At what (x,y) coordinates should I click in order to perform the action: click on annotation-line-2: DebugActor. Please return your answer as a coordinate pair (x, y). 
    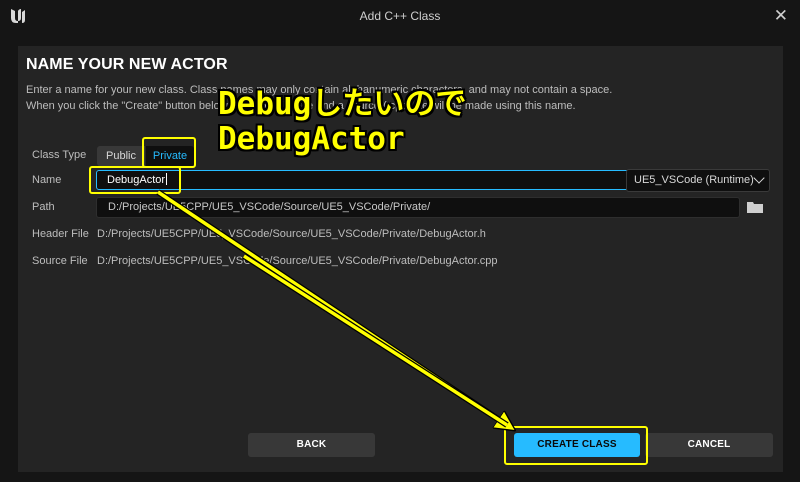
    Looking at the image, I should click on (311, 139).